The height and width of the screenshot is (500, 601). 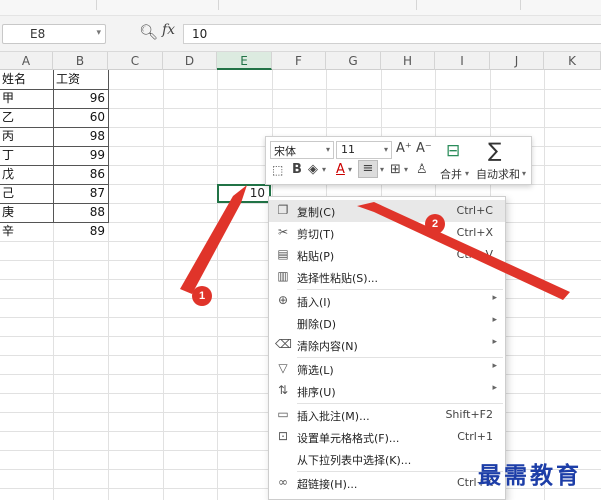 I want to click on annotation-badge-2: 2, so click(x=435, y=224).